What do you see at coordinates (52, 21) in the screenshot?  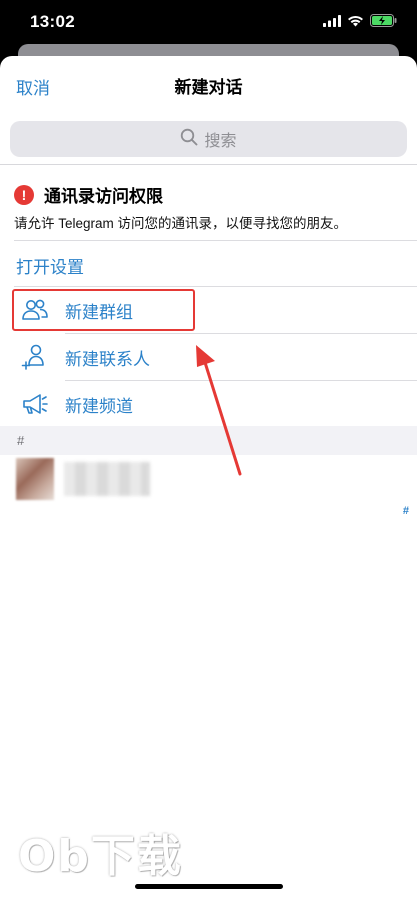 I see `status-time: 13:02` at bounding box center [52, 21].